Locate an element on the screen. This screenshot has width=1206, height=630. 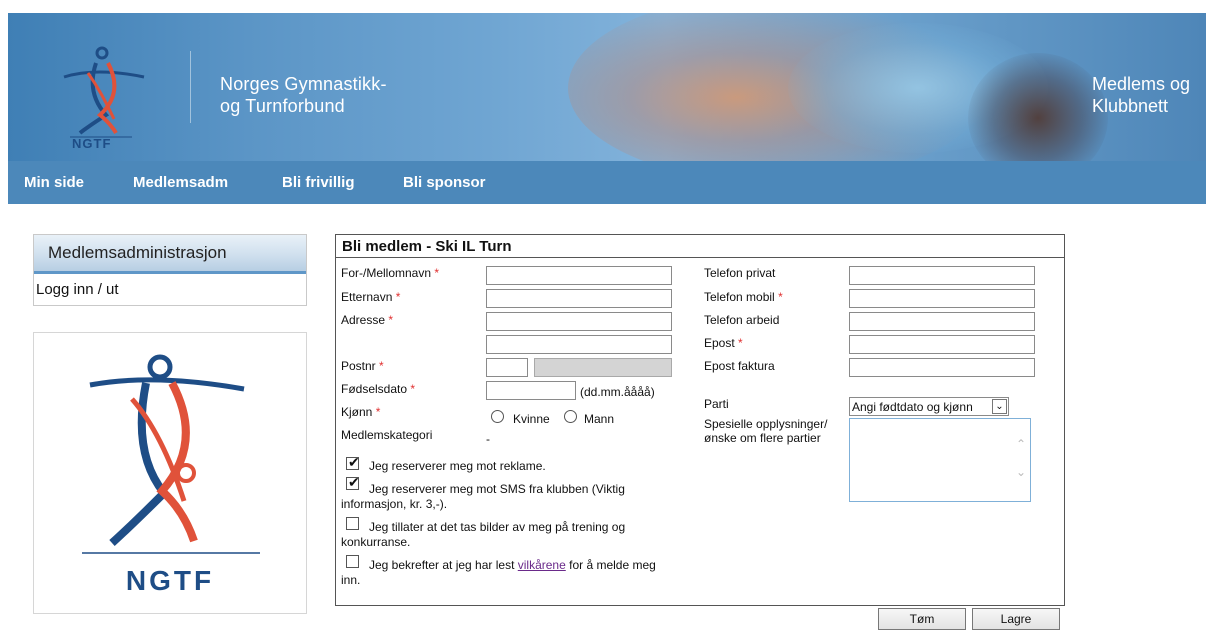
sidebar-logo: NGTF is located at coordinates (170, 473).